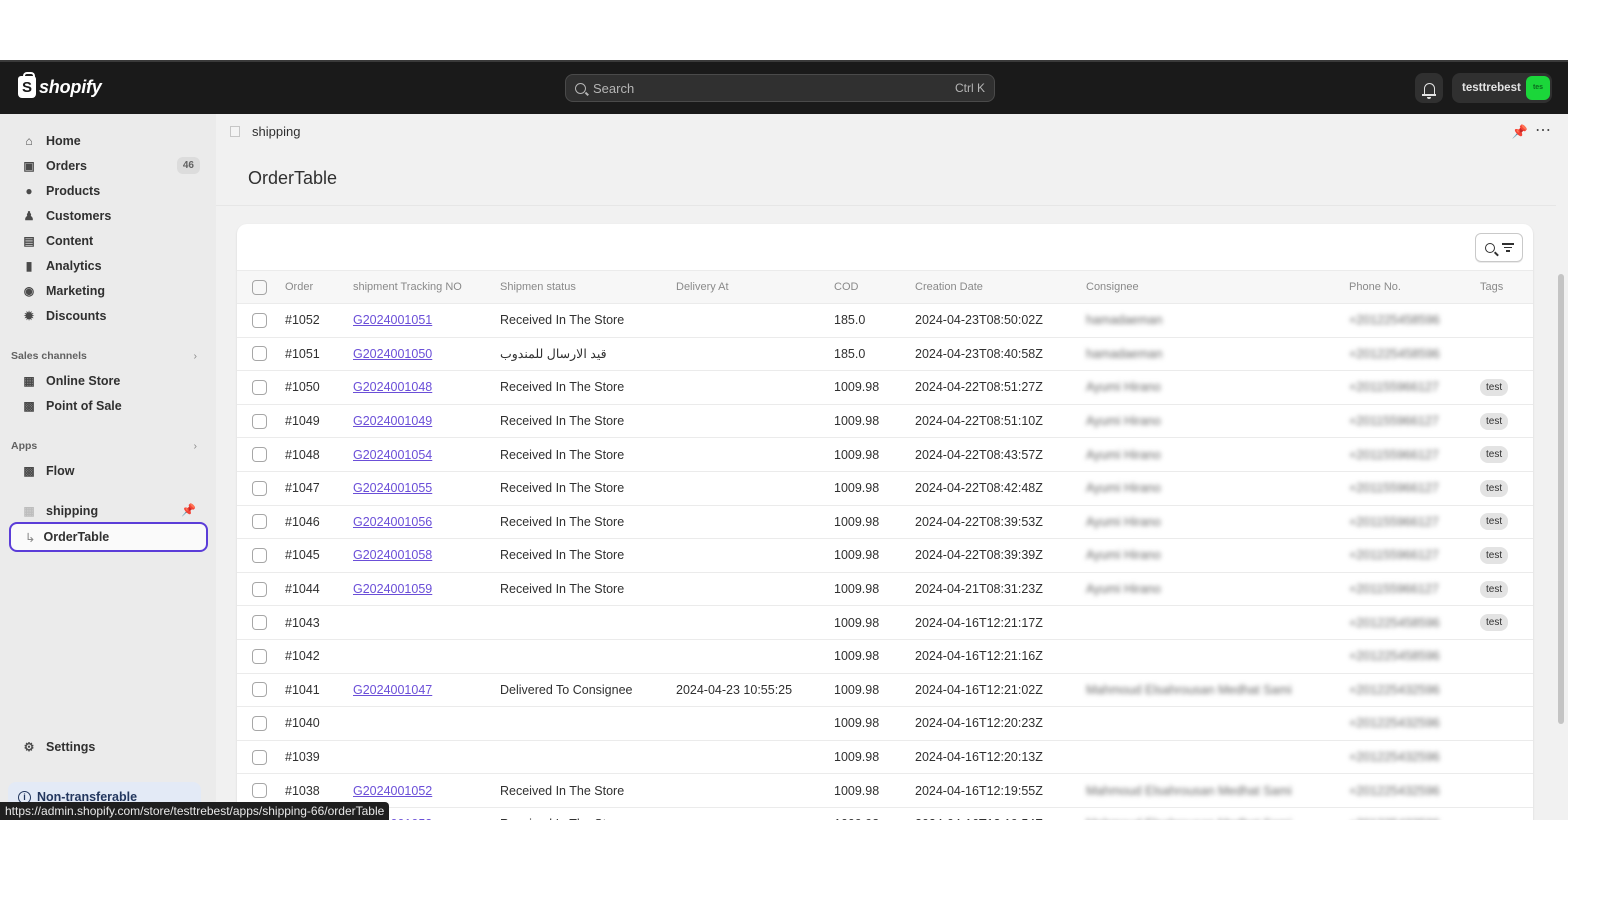 The image size is (1600, 900). Describe the element at coordinates (392, 522) in the screenshot. I see `tracking-link: G2024001056` at that location.